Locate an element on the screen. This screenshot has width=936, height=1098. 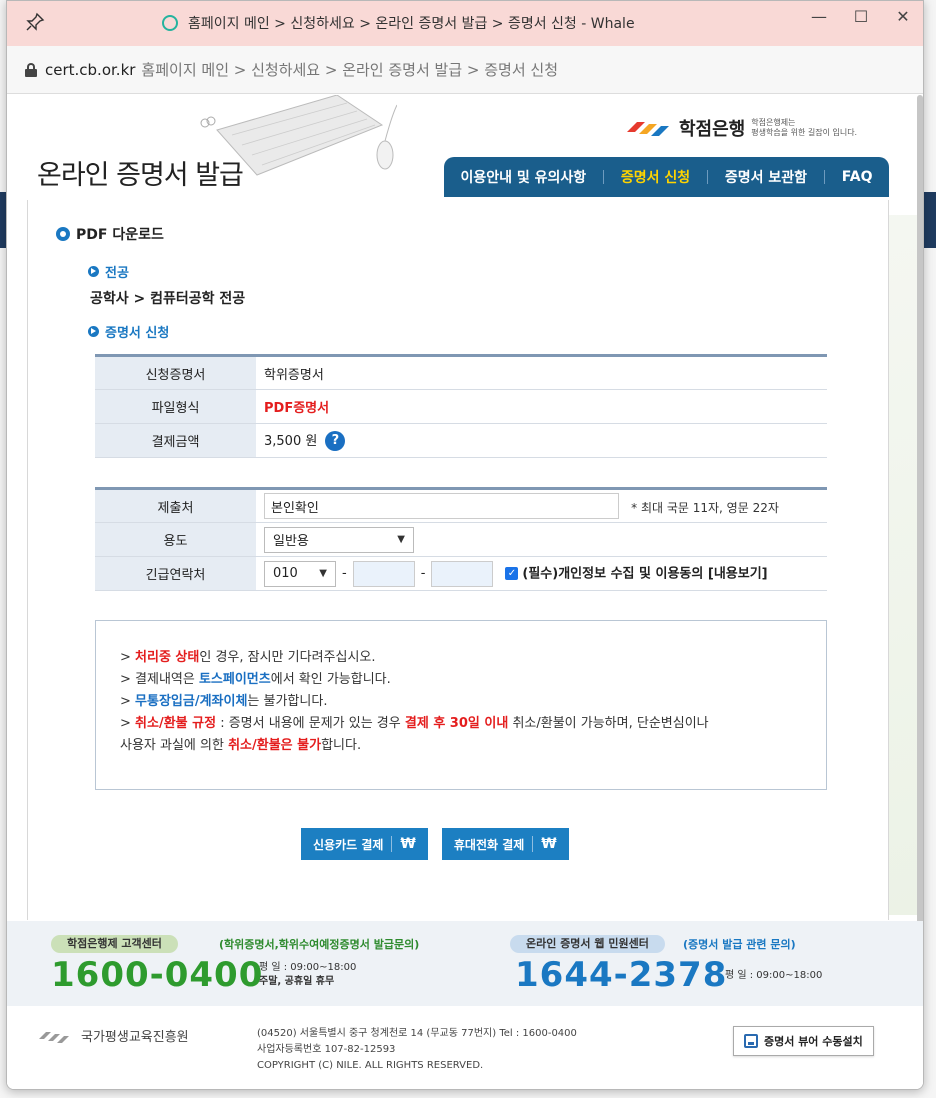
logo-mark-icon is located at coordinates (648, 129).